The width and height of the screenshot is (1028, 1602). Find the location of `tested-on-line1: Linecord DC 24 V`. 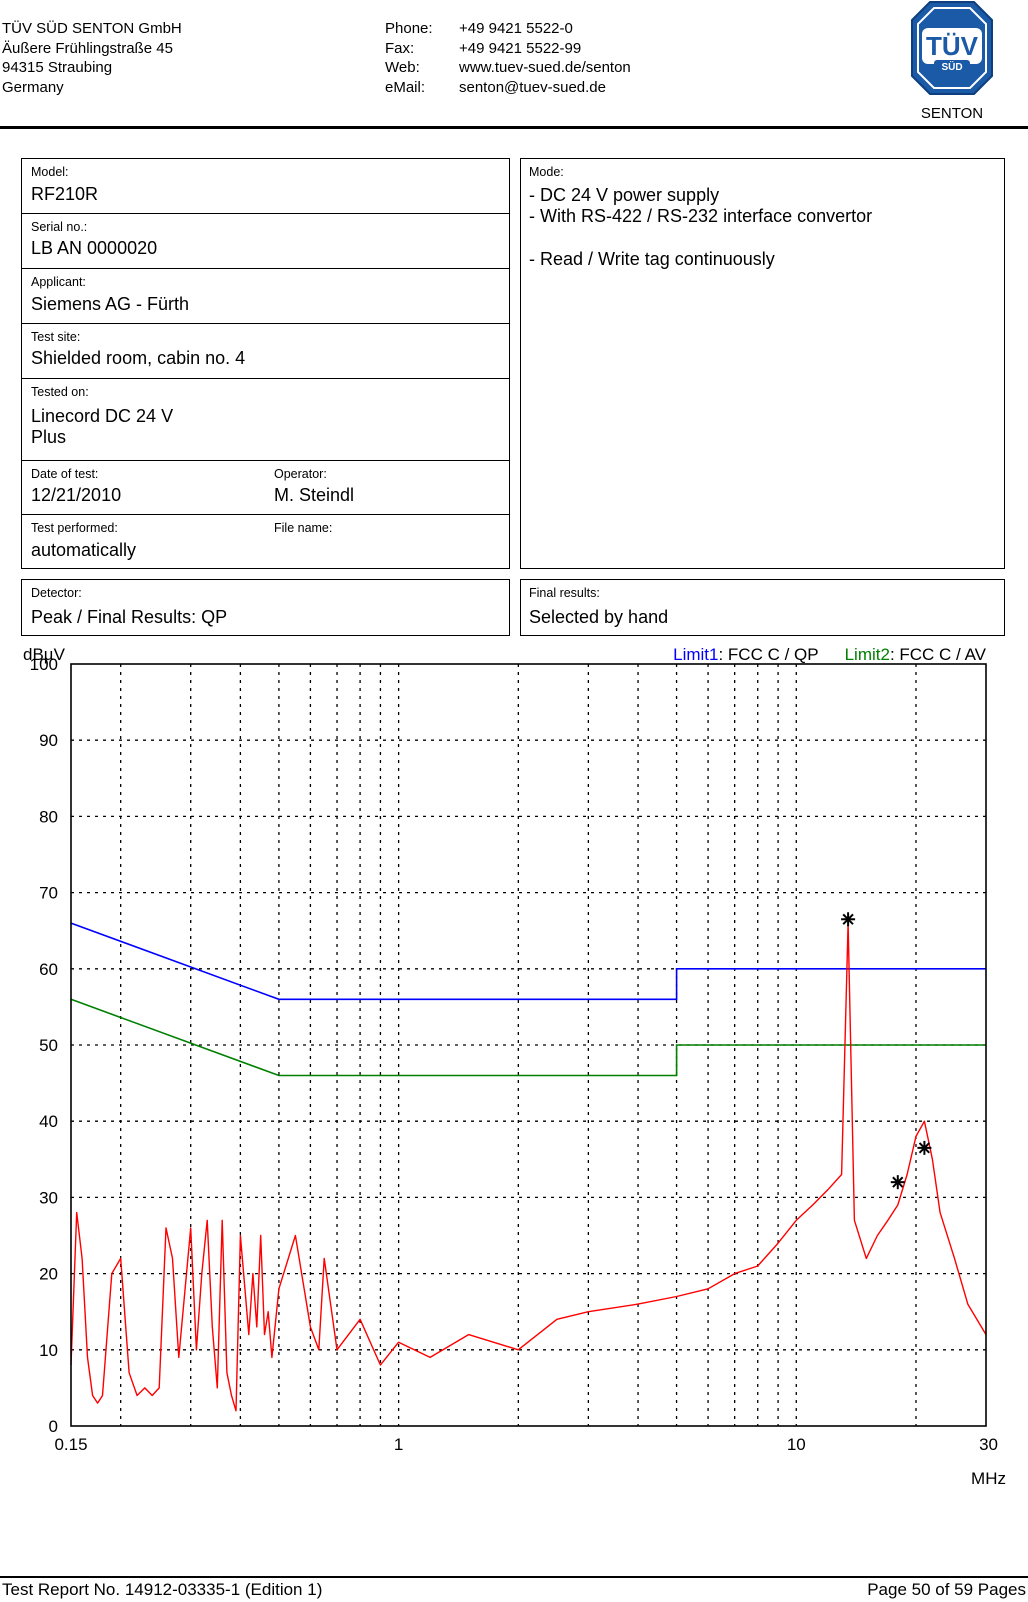

tested-on-line1: Linecord DC 24 V is located at coordinates (102, 416).